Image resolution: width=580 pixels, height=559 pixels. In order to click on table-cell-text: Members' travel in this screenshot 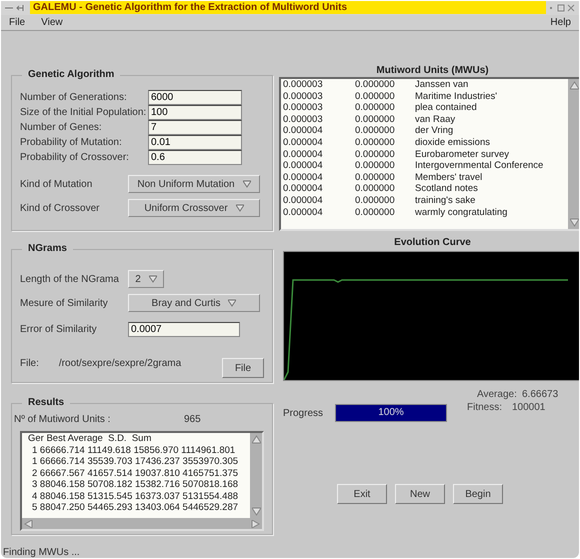, I will do `click(449, 178)`.